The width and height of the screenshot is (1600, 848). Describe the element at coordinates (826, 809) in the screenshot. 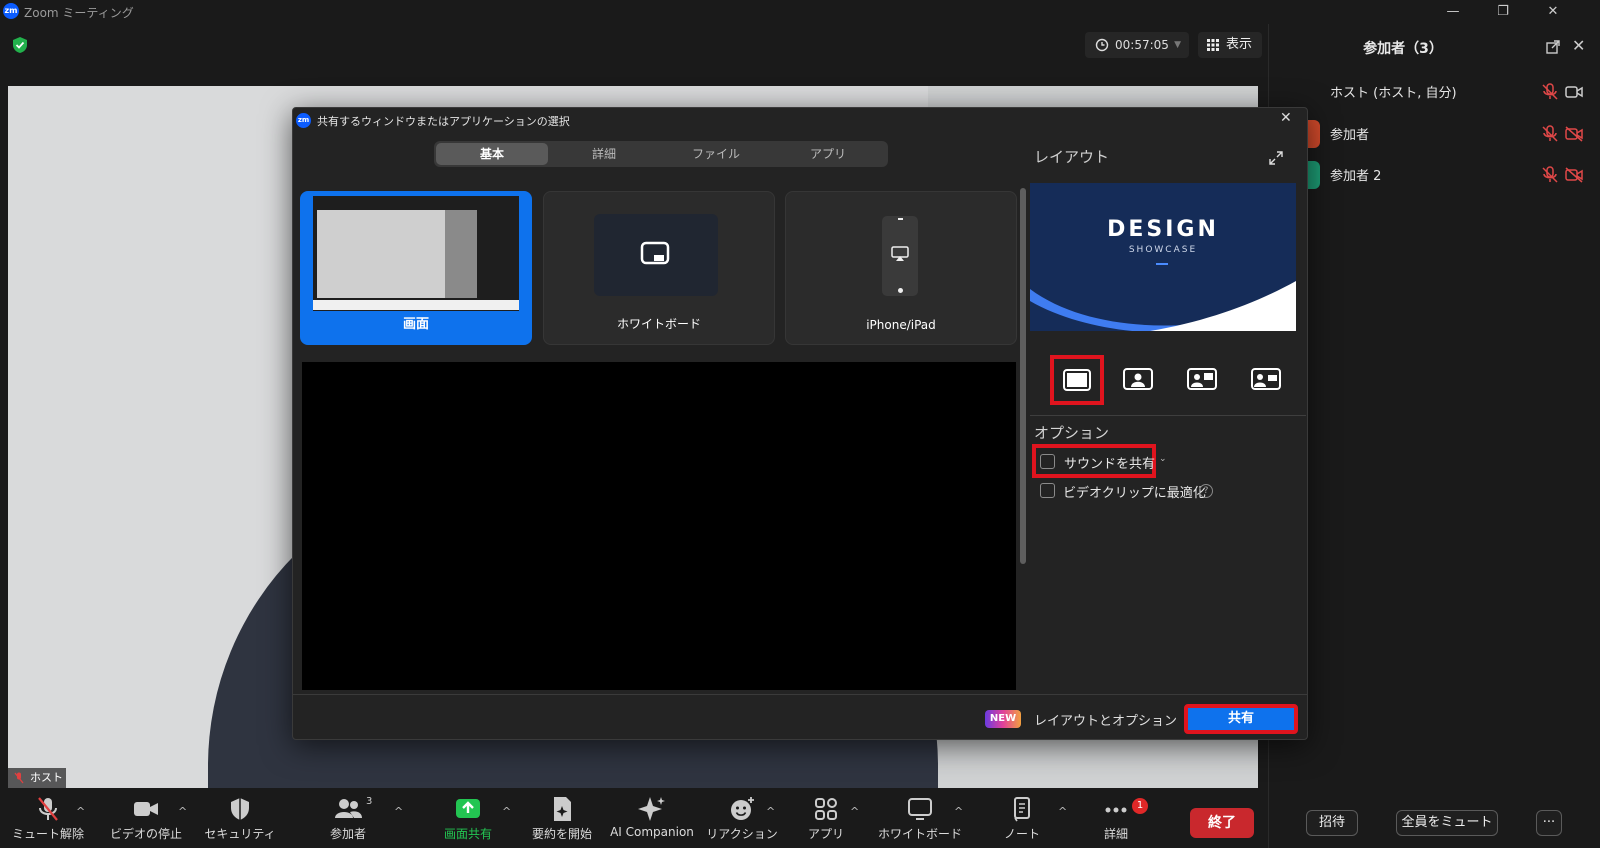

I see `apps-icon` at that location.